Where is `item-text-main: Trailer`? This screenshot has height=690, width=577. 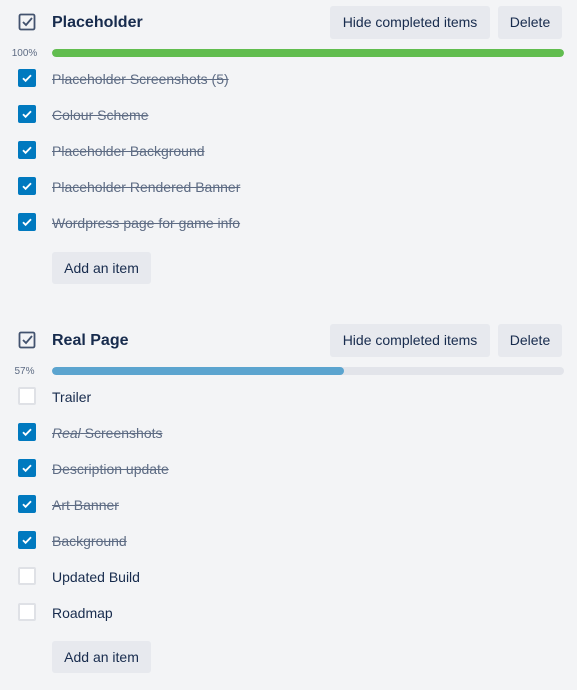
item-text-main: Trailer is located at coordinates (72, 397).